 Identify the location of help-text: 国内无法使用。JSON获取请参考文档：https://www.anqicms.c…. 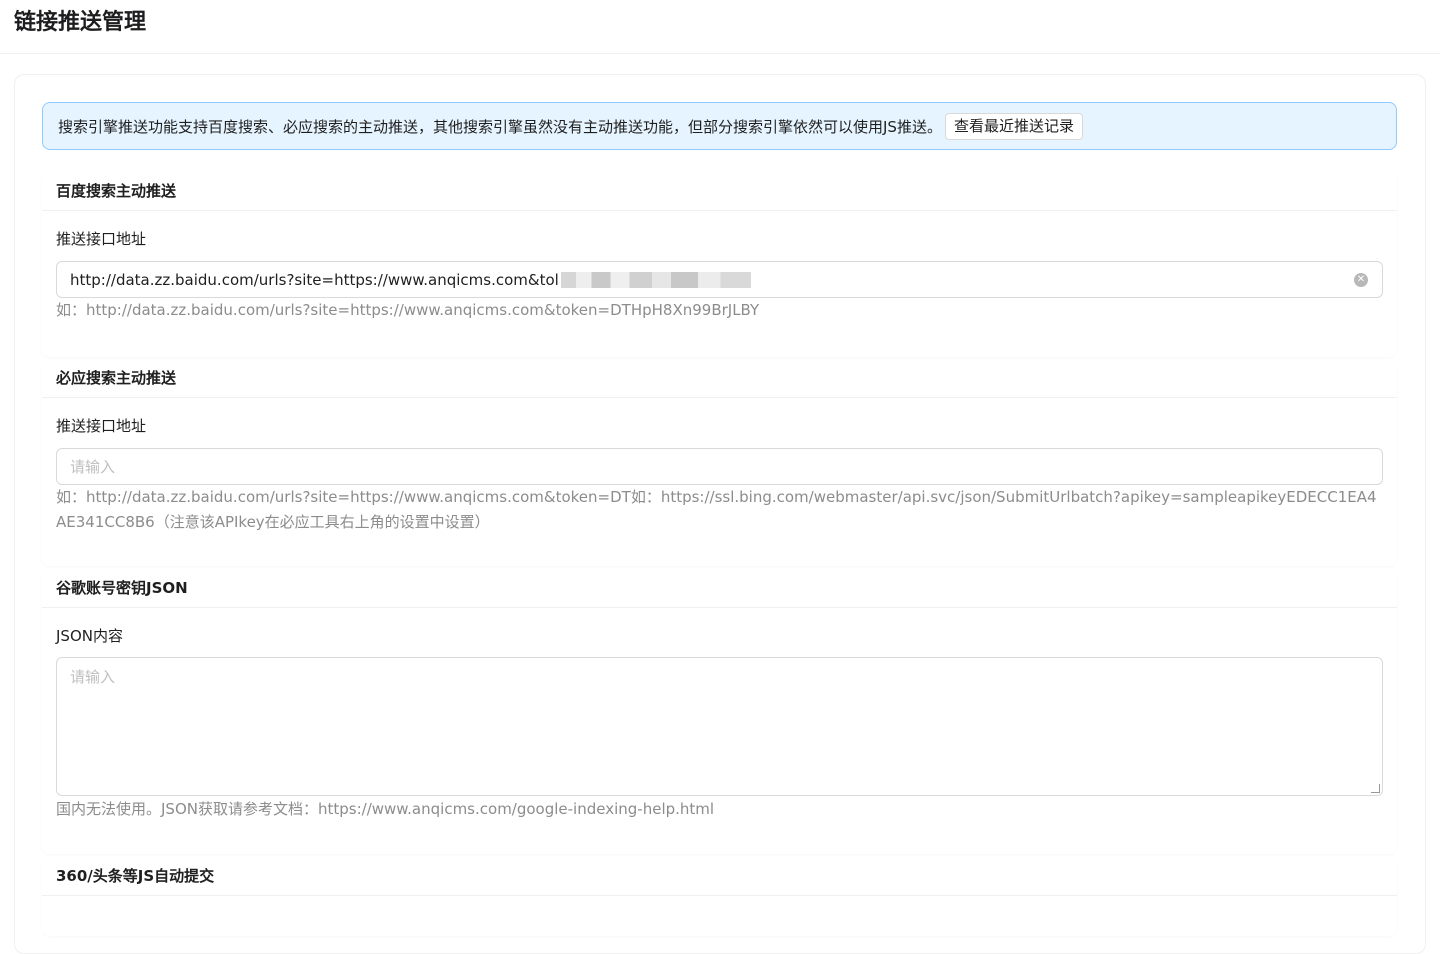
(385, 809).